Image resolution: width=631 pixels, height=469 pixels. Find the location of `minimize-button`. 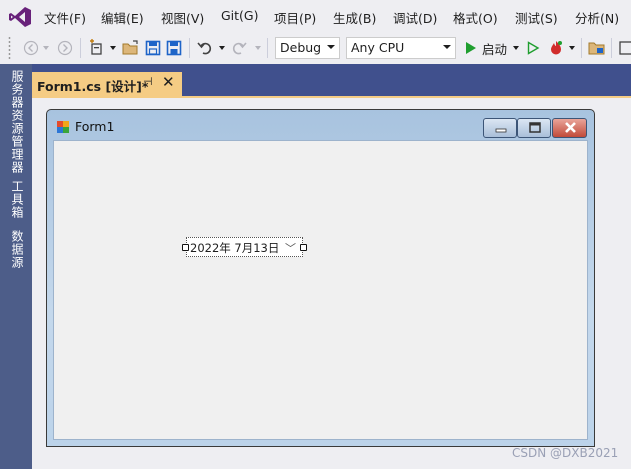

minimize-button is located at coordinates (500, 128).